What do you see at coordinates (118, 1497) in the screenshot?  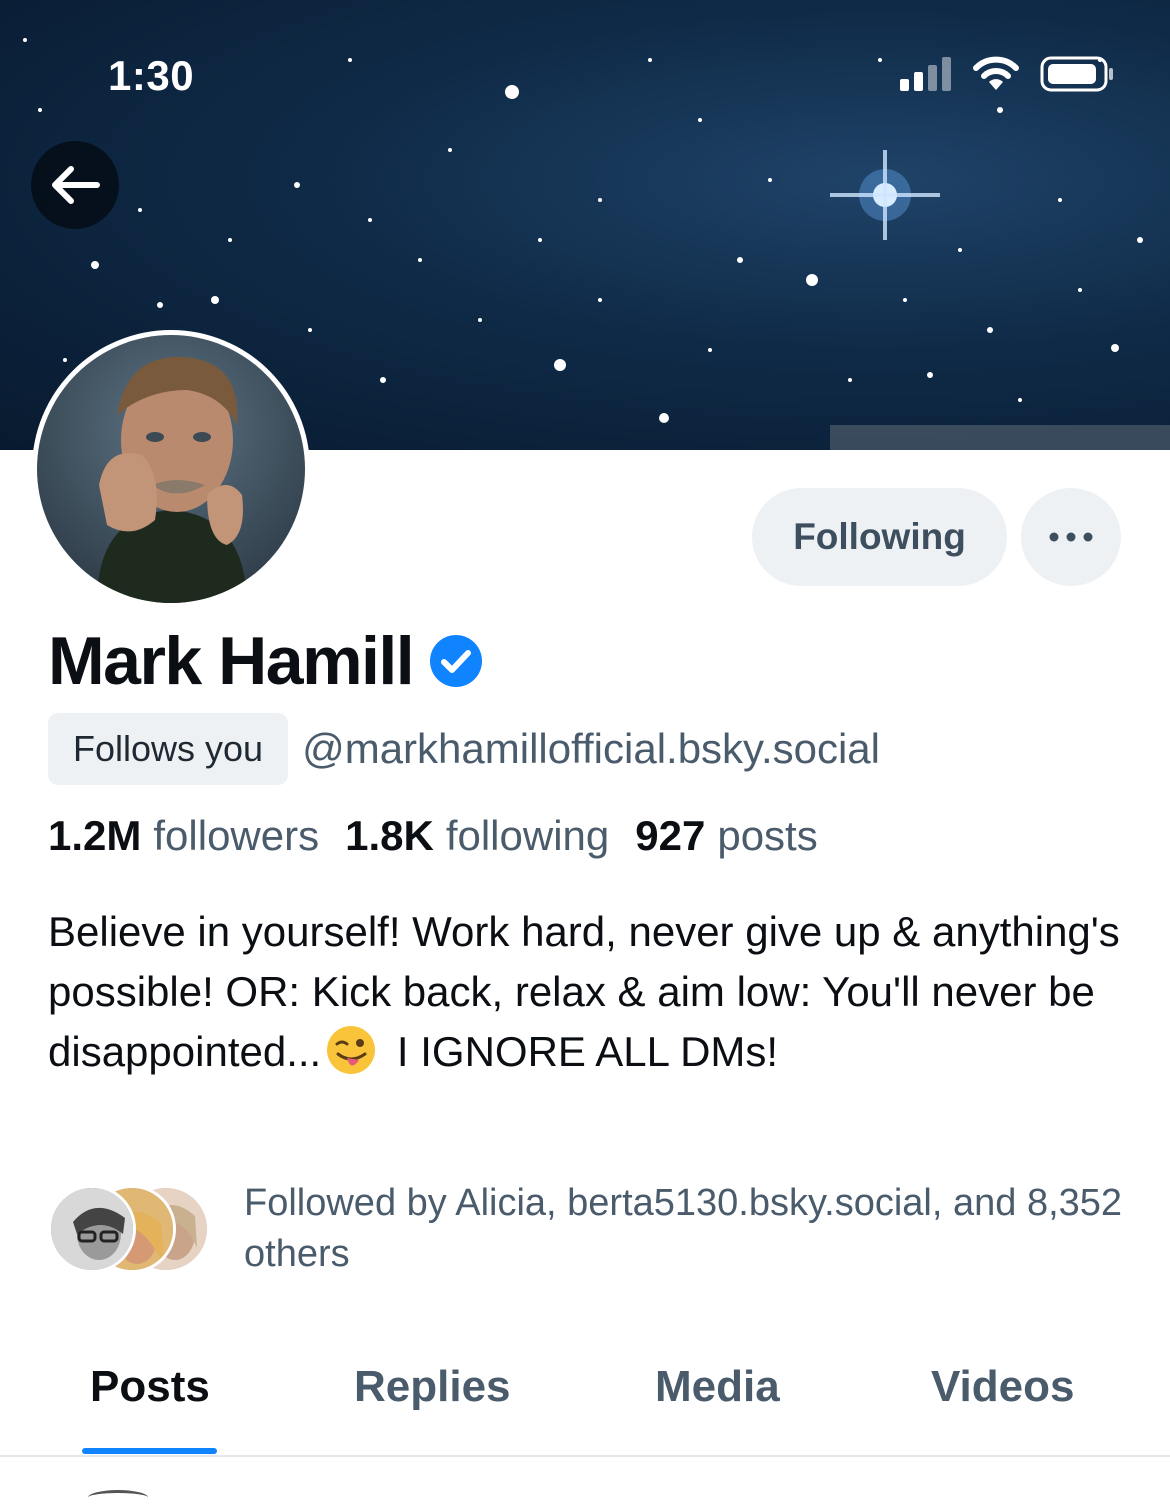 I see `next-post-avatar-peek` at bounding box center [118, 1497].